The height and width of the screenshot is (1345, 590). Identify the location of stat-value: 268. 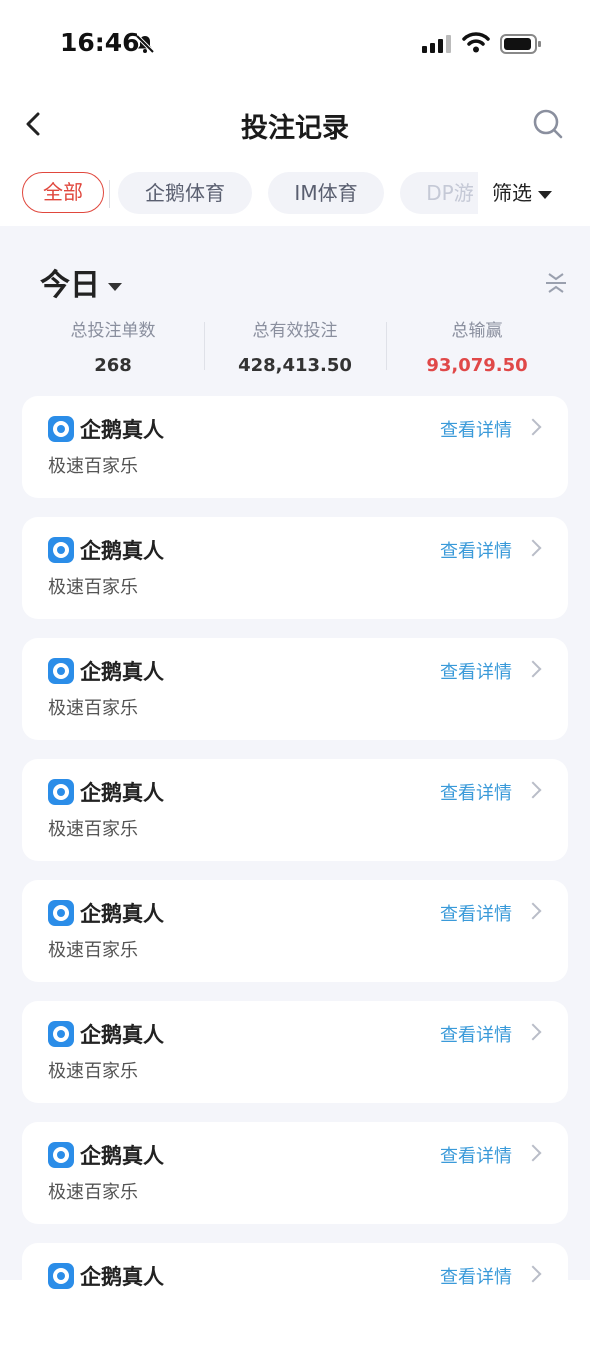
(113, 365).